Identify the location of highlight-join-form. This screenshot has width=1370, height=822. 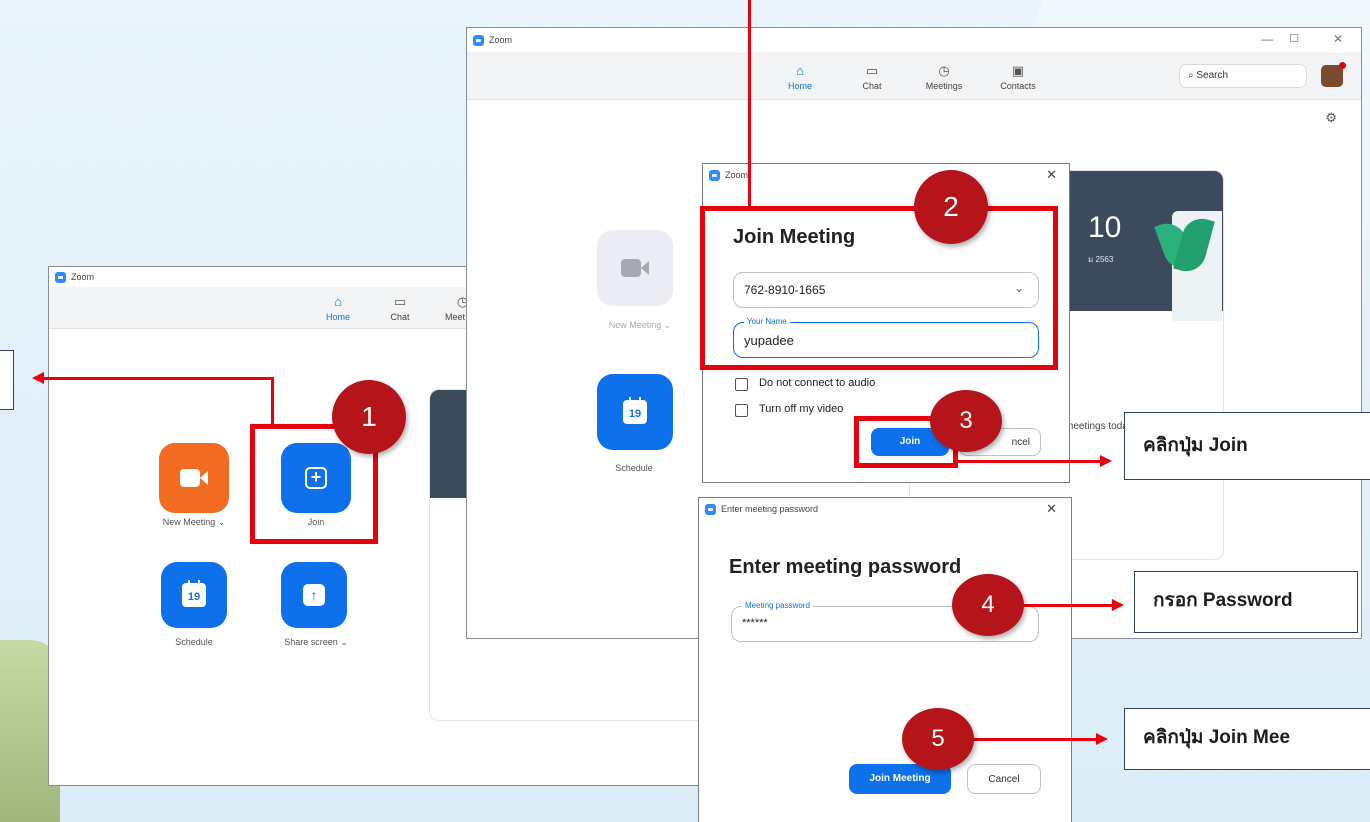
(879, 288).